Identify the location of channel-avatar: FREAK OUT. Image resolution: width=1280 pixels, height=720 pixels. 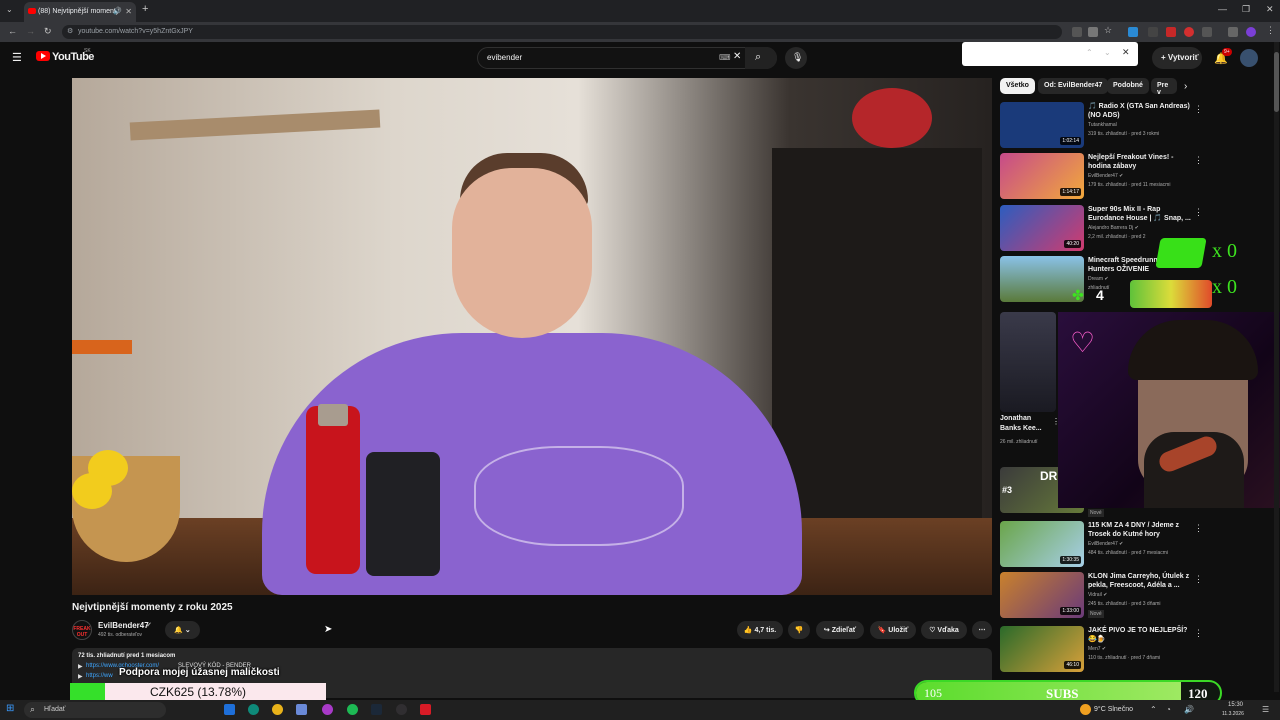
(82, 630).